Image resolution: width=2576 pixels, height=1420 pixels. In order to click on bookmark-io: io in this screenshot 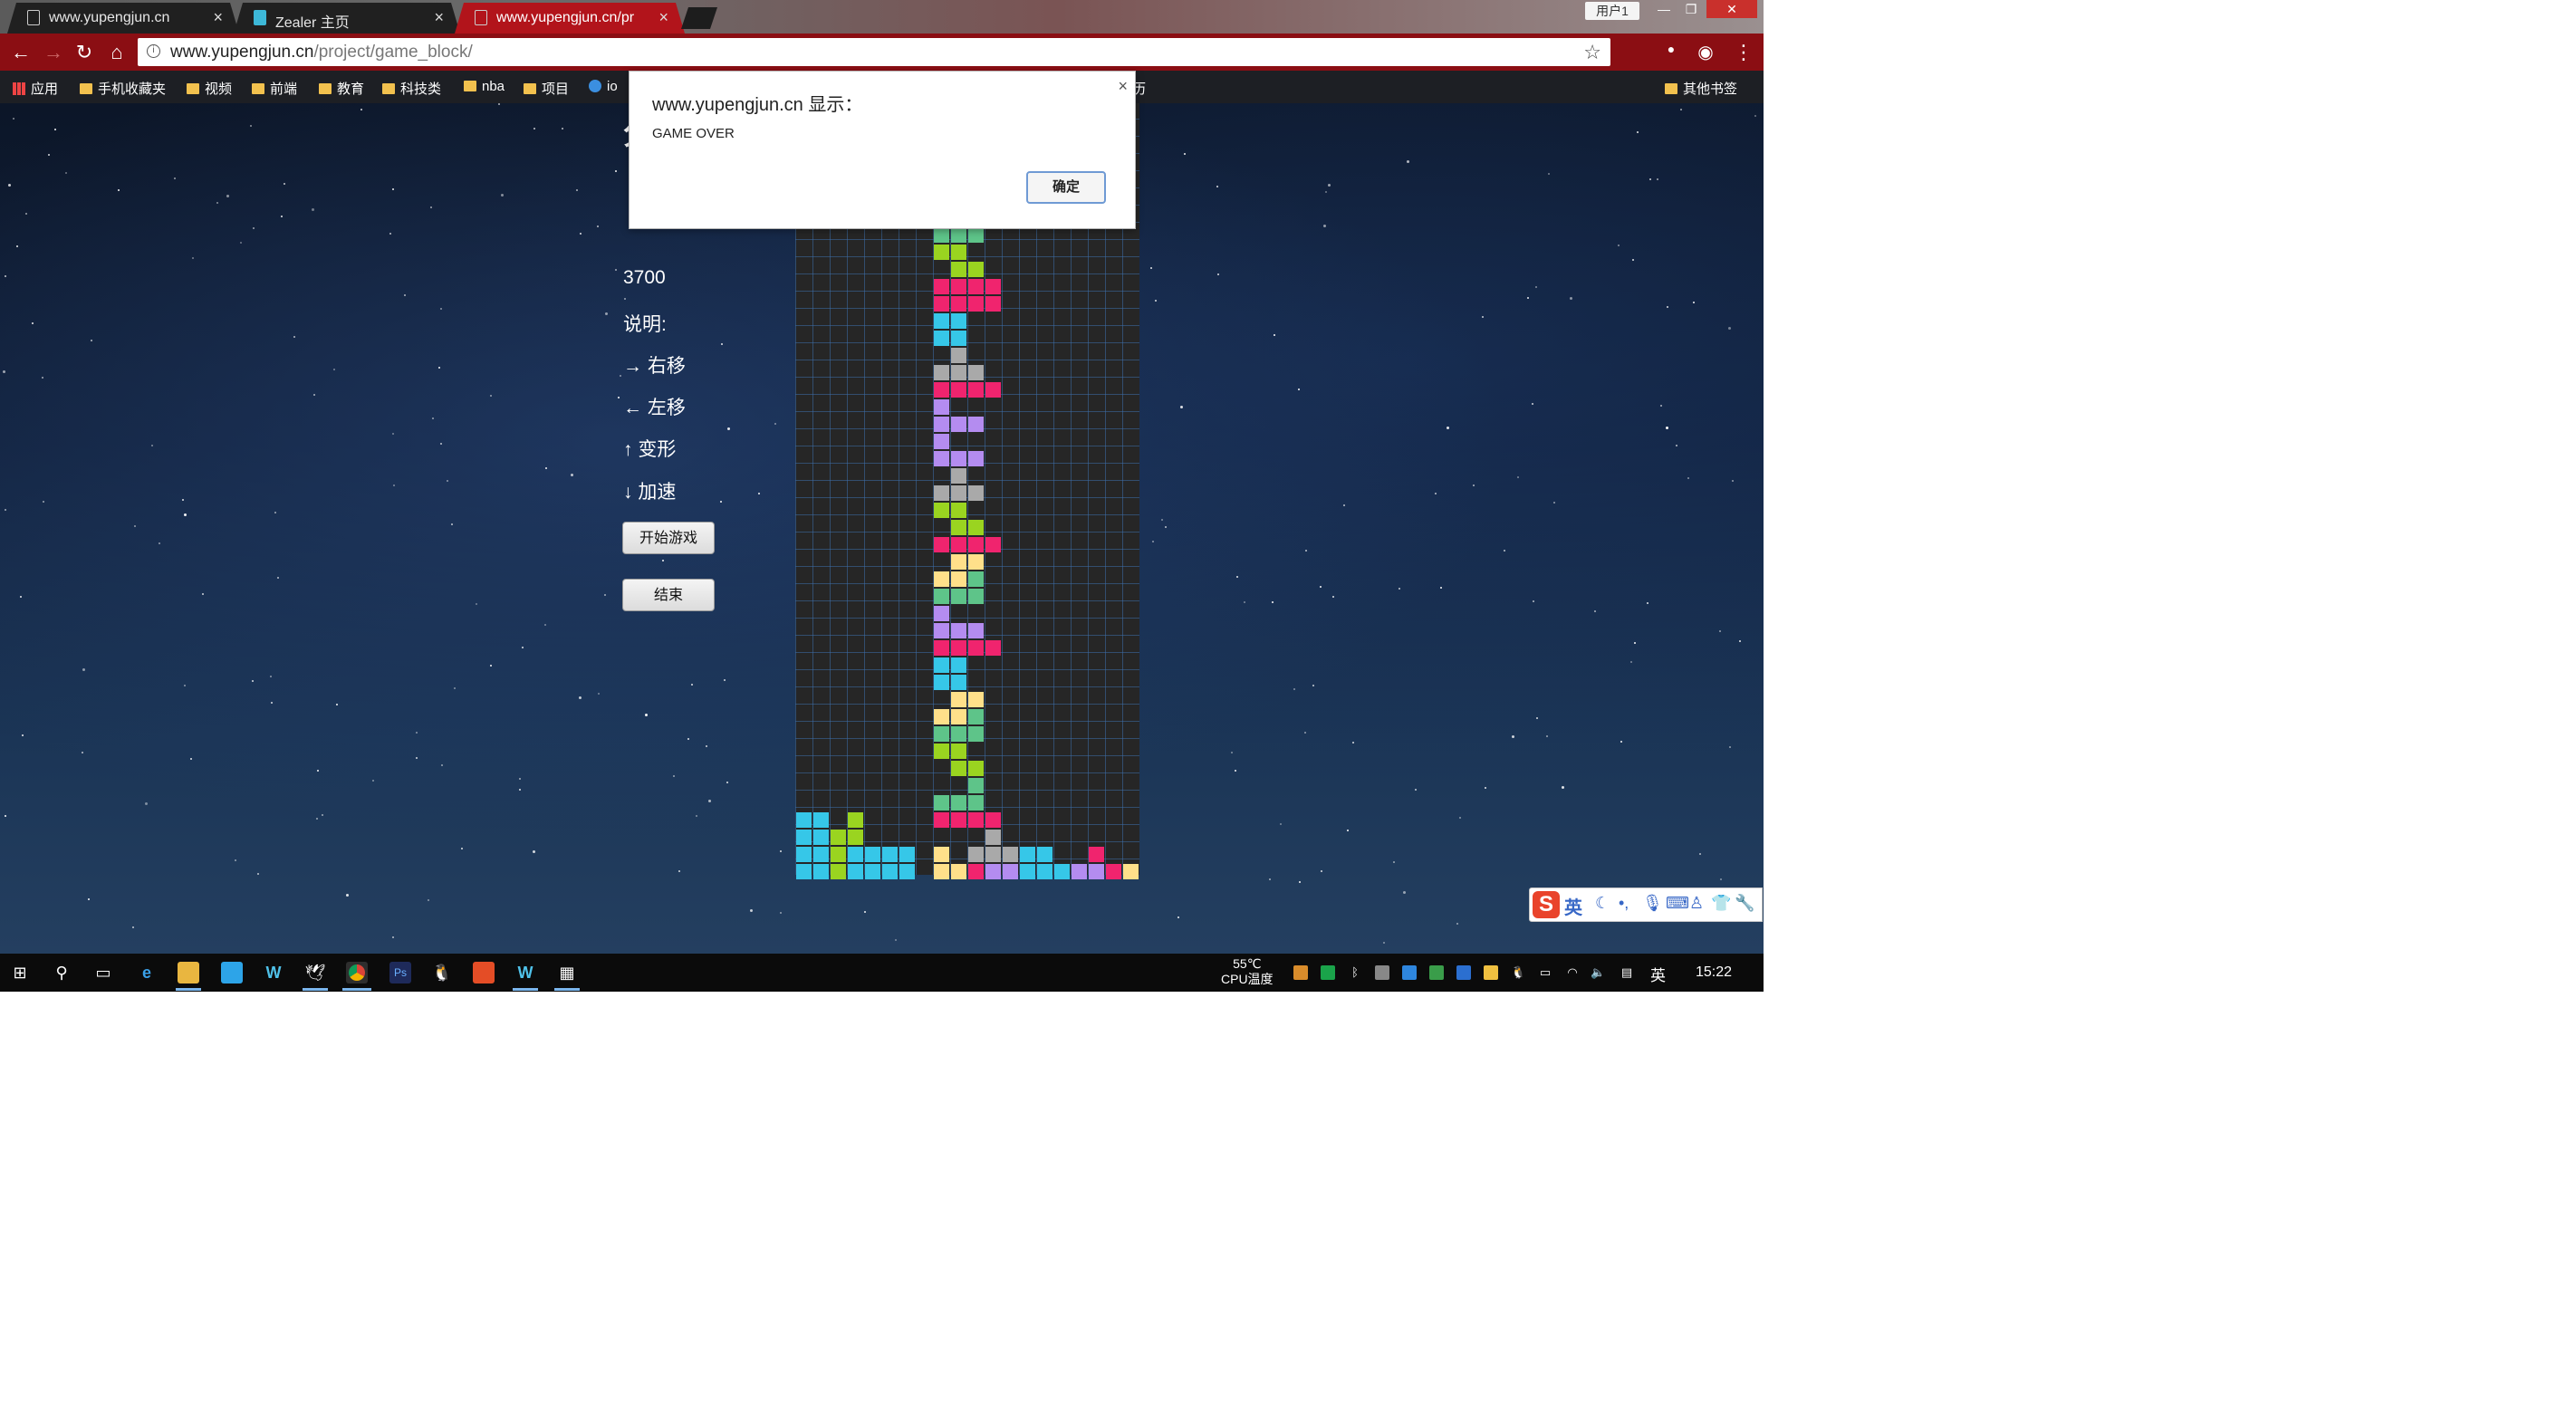, I will do `click(603, 87)`.